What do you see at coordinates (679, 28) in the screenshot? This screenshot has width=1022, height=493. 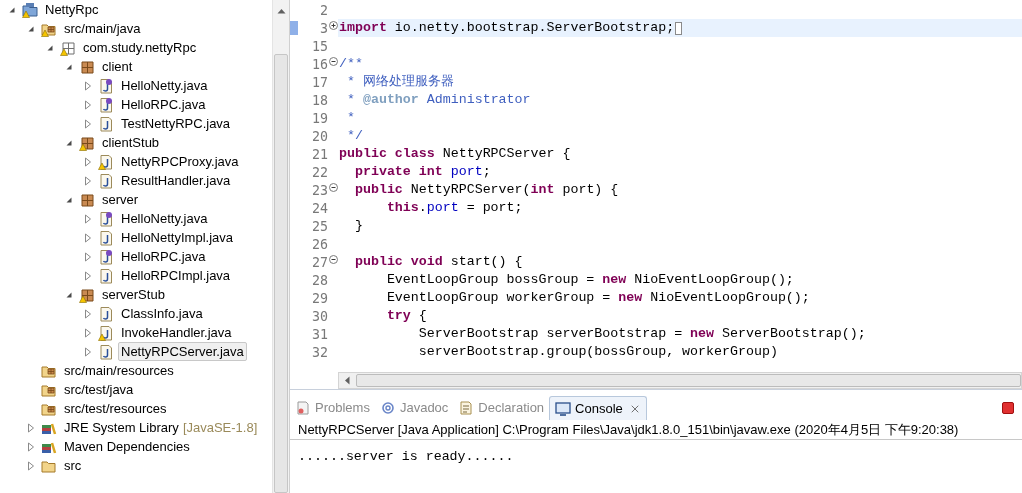 I see `folded-code-marker` at bounding box center [679, 28].